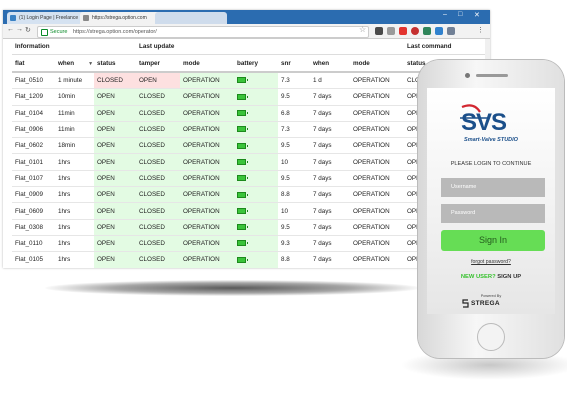  Describe the element at coordinates (362, 29) in the screenshot. I see `bookmark-star-icon: ☆` at that location.